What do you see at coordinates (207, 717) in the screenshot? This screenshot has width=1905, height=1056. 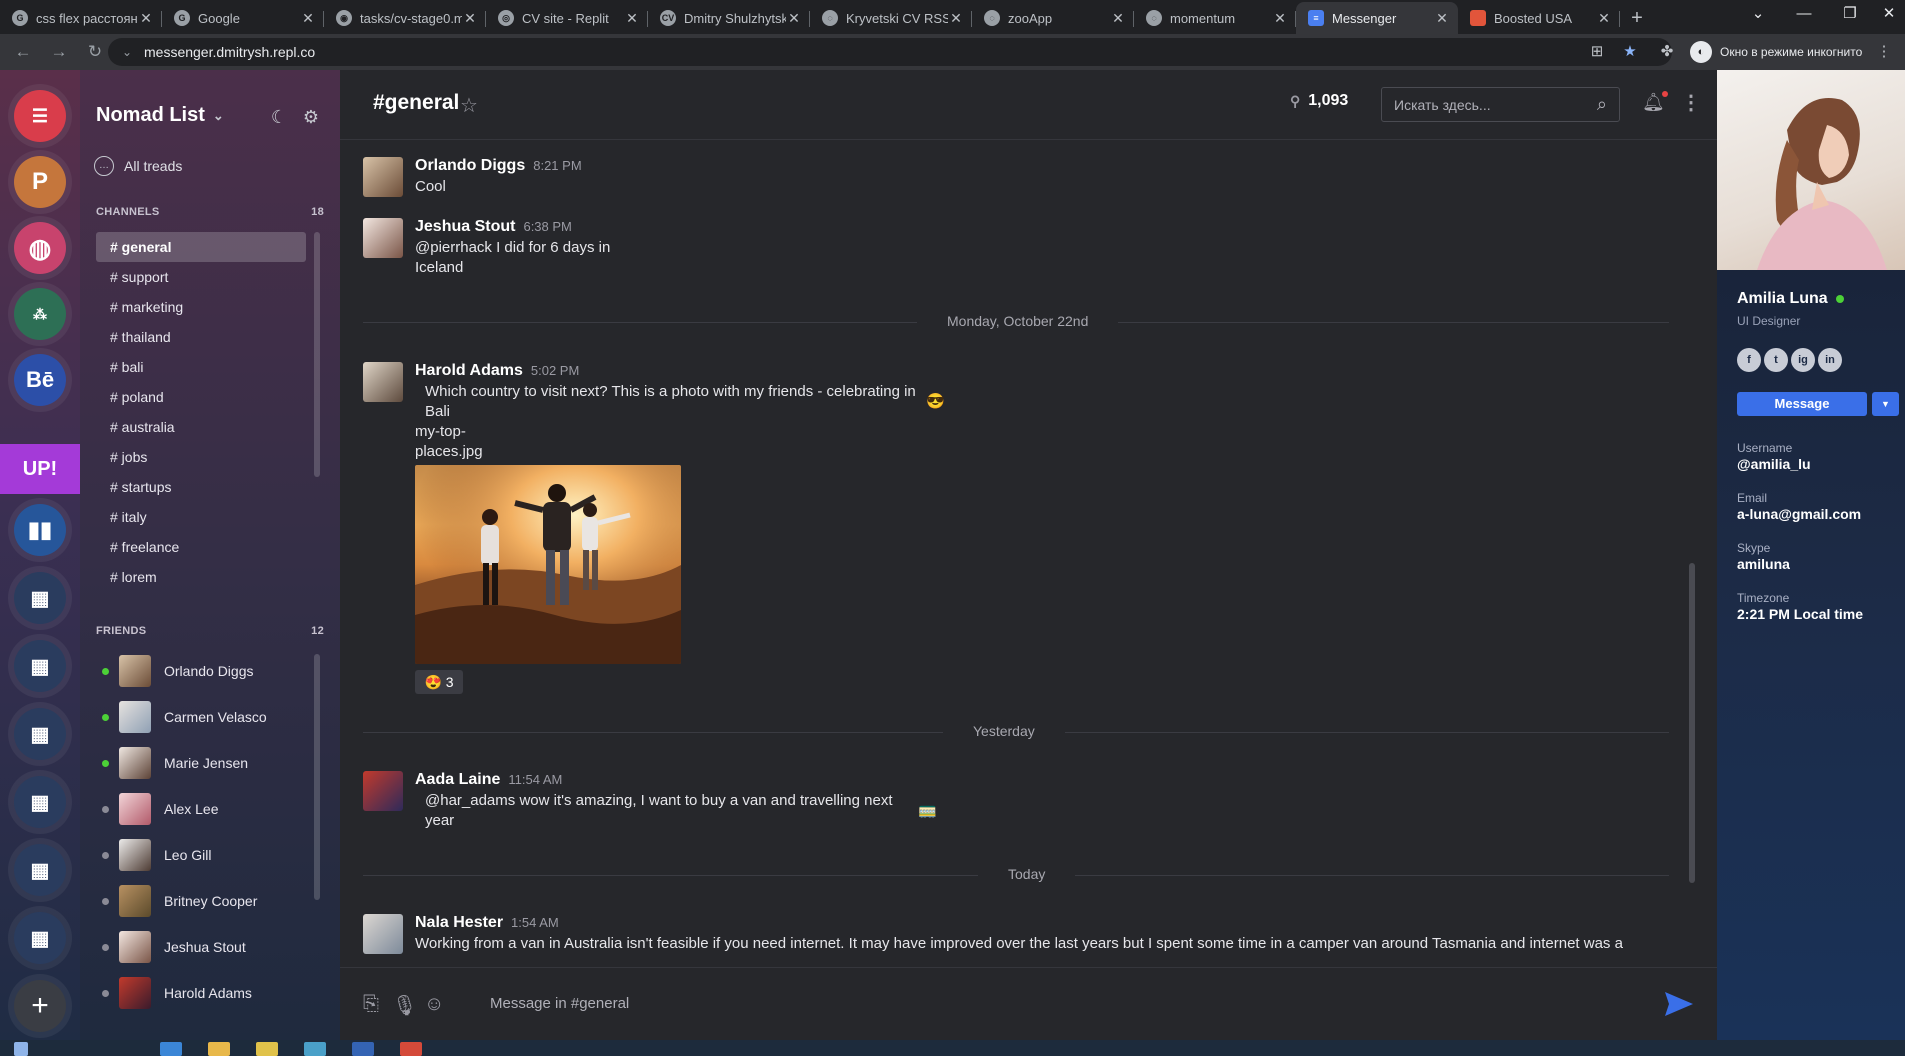 I see `friend-item: Carmen Velasco` at bounding box center [207, 717].